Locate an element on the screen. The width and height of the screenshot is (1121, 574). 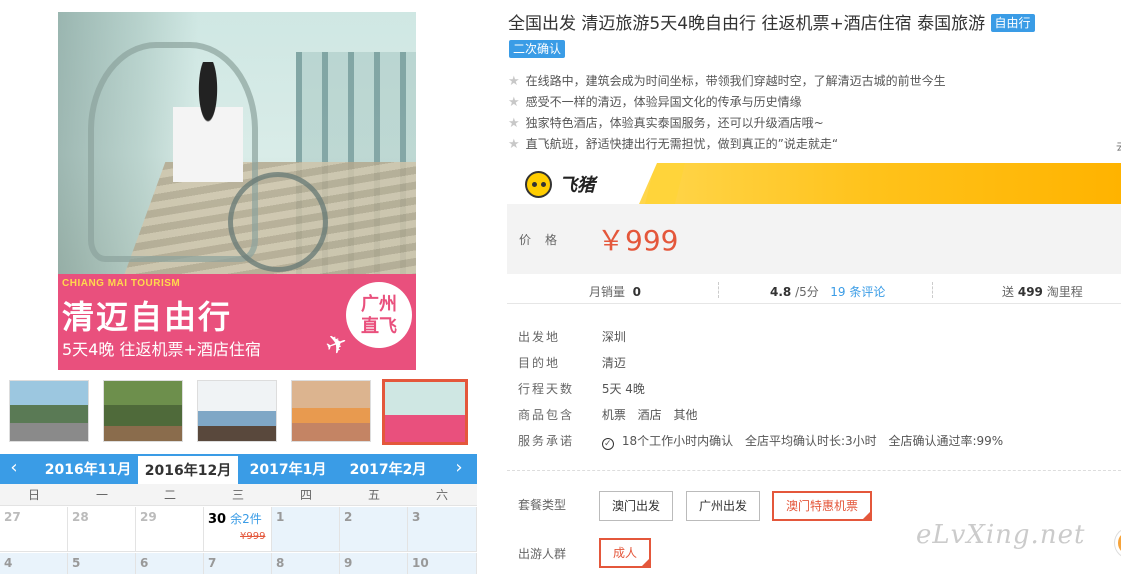
calendar-month-tab: 2016年11月 is located at coordinates (88, 469).